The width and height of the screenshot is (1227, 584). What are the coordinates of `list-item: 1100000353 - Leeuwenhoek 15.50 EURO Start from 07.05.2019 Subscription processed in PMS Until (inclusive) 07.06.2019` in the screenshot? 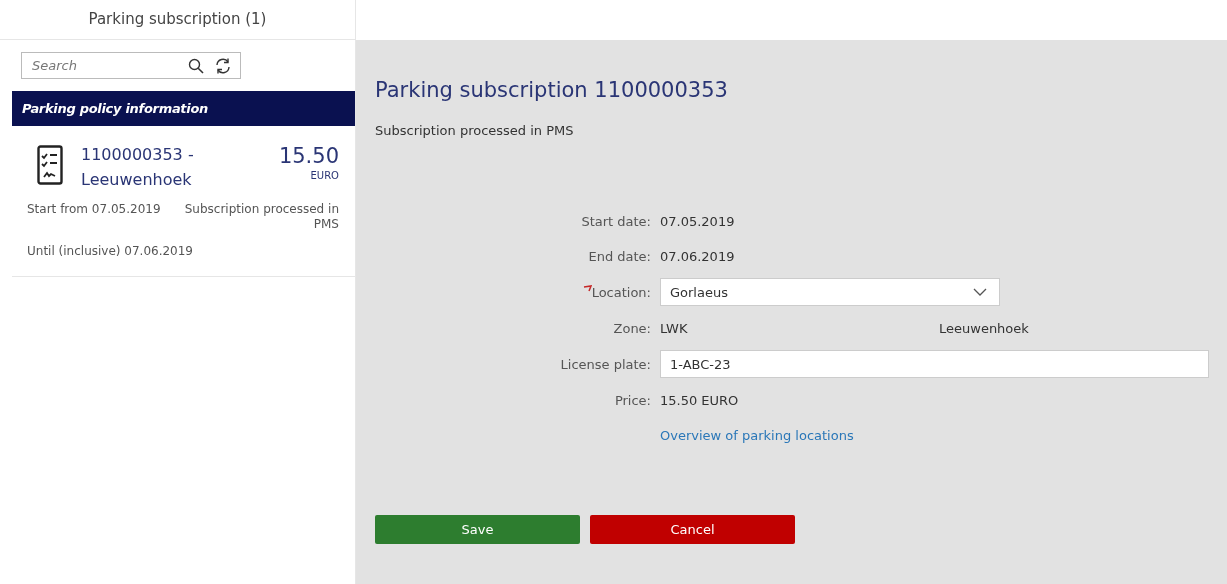 It's located at (183, 201).